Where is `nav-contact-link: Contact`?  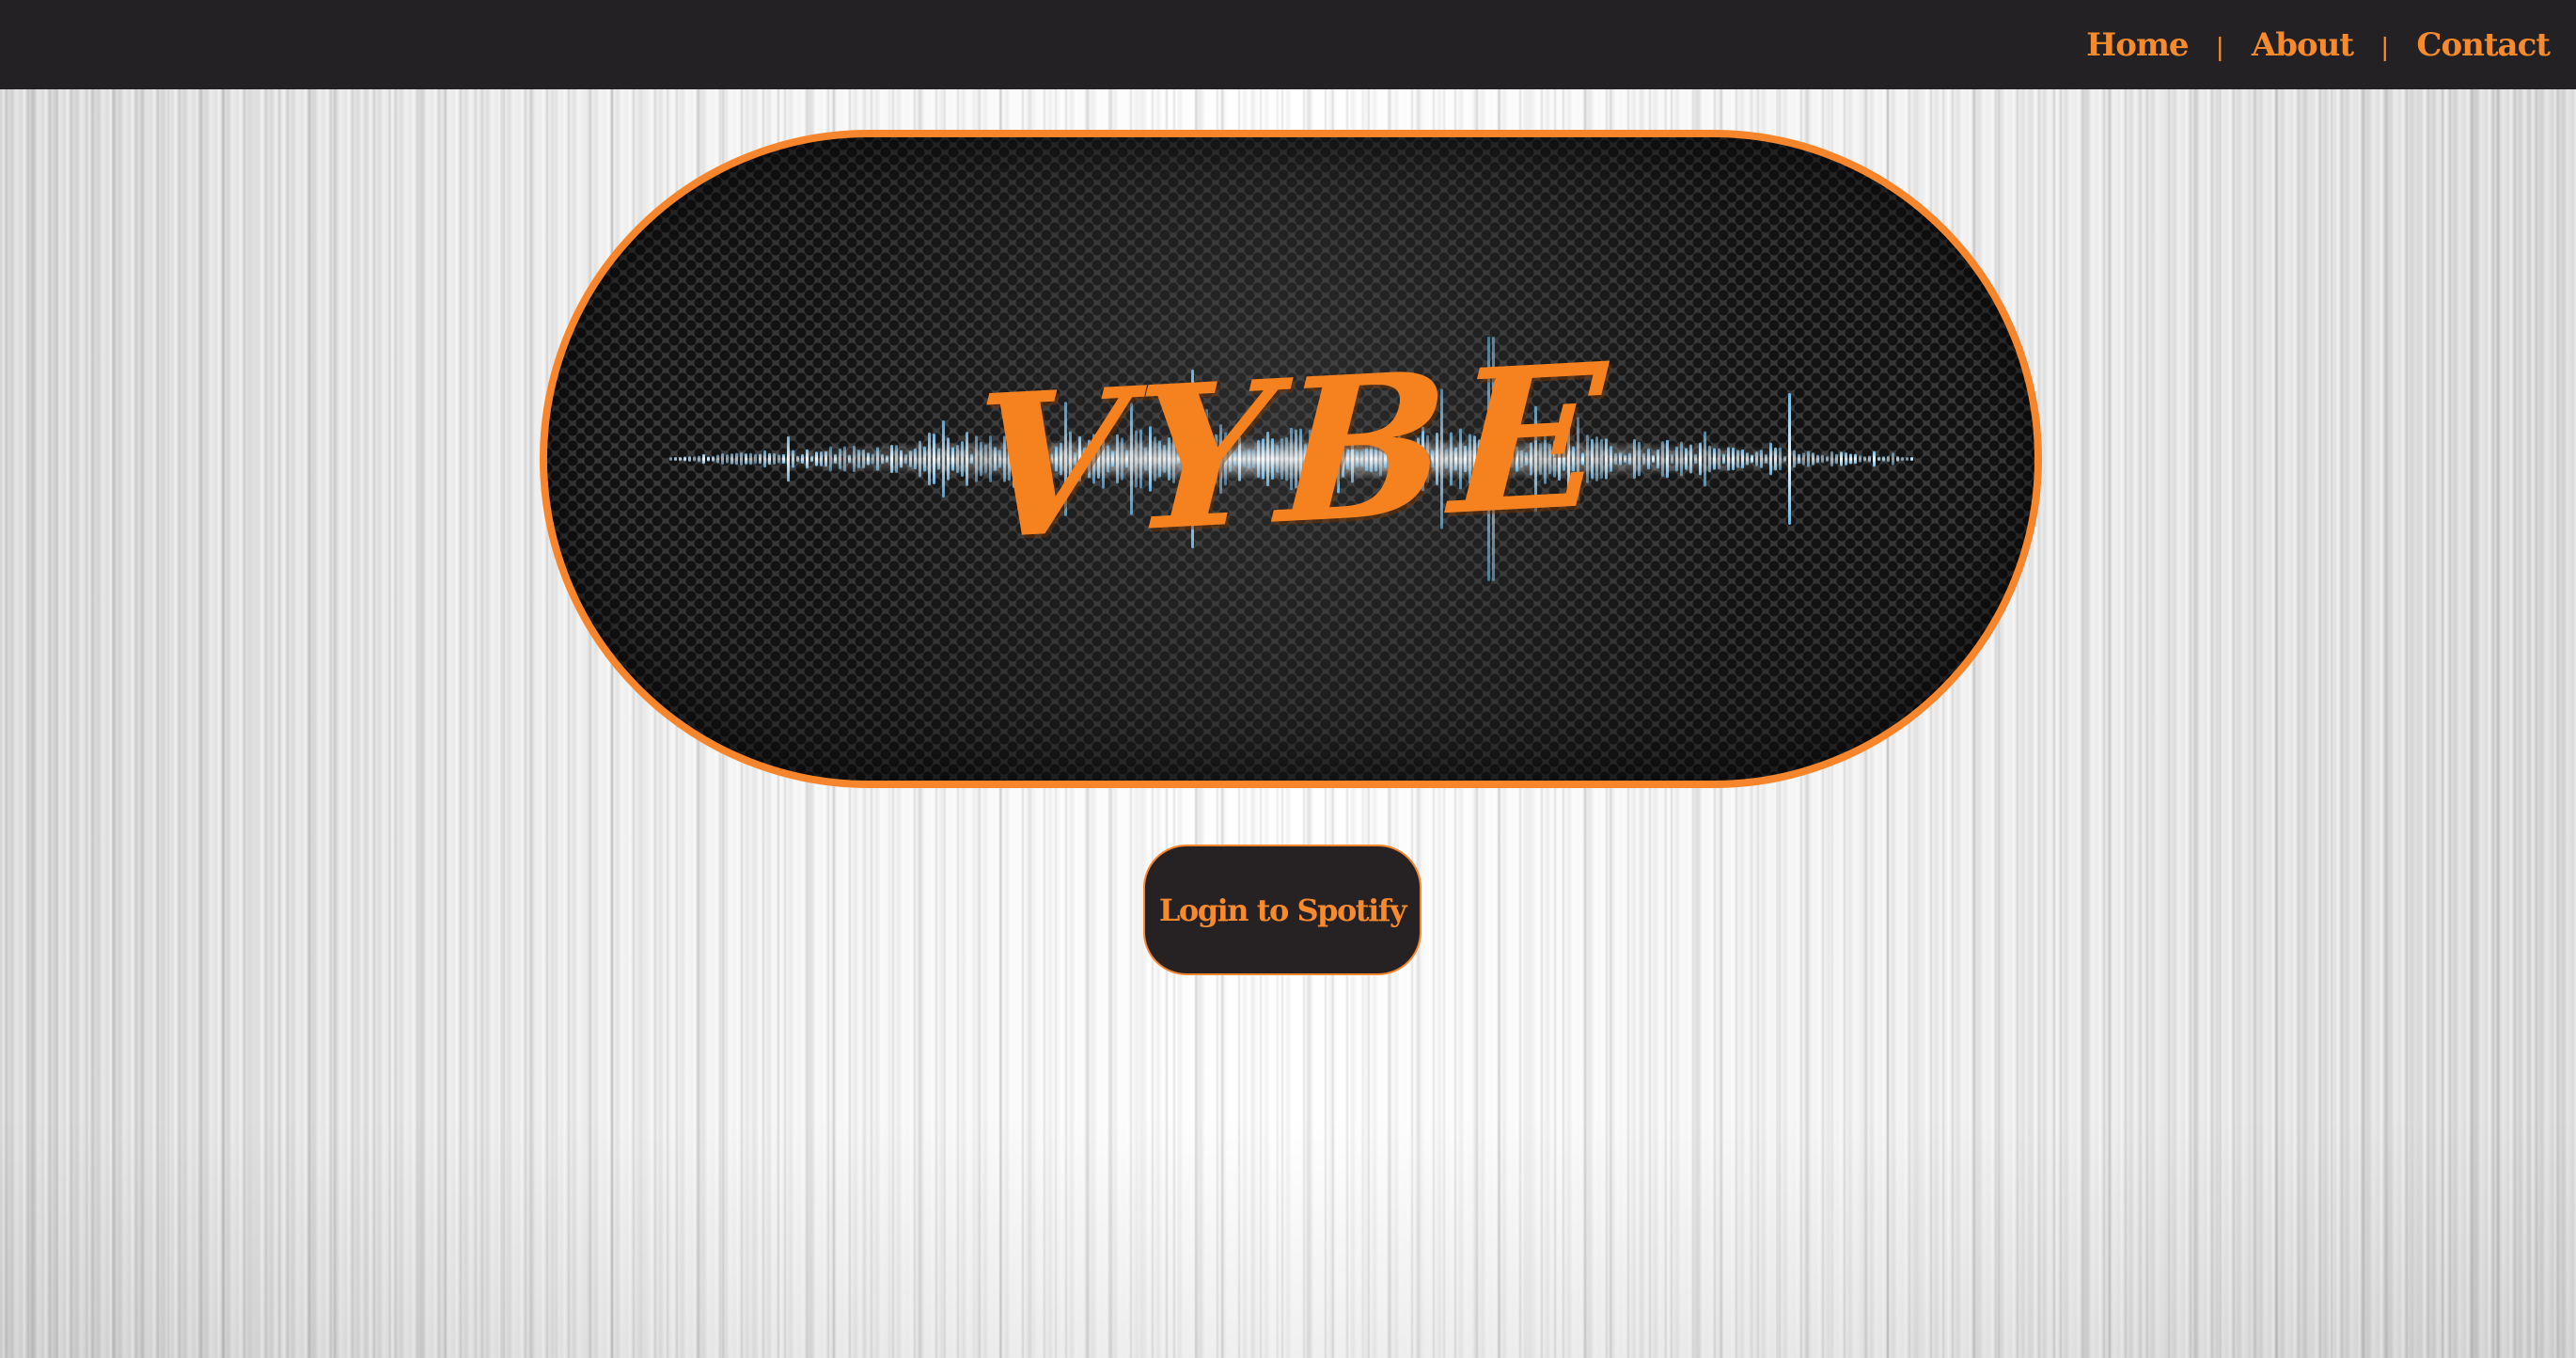 nav-contact-link: Contact is located at coordinates (2484, 45).